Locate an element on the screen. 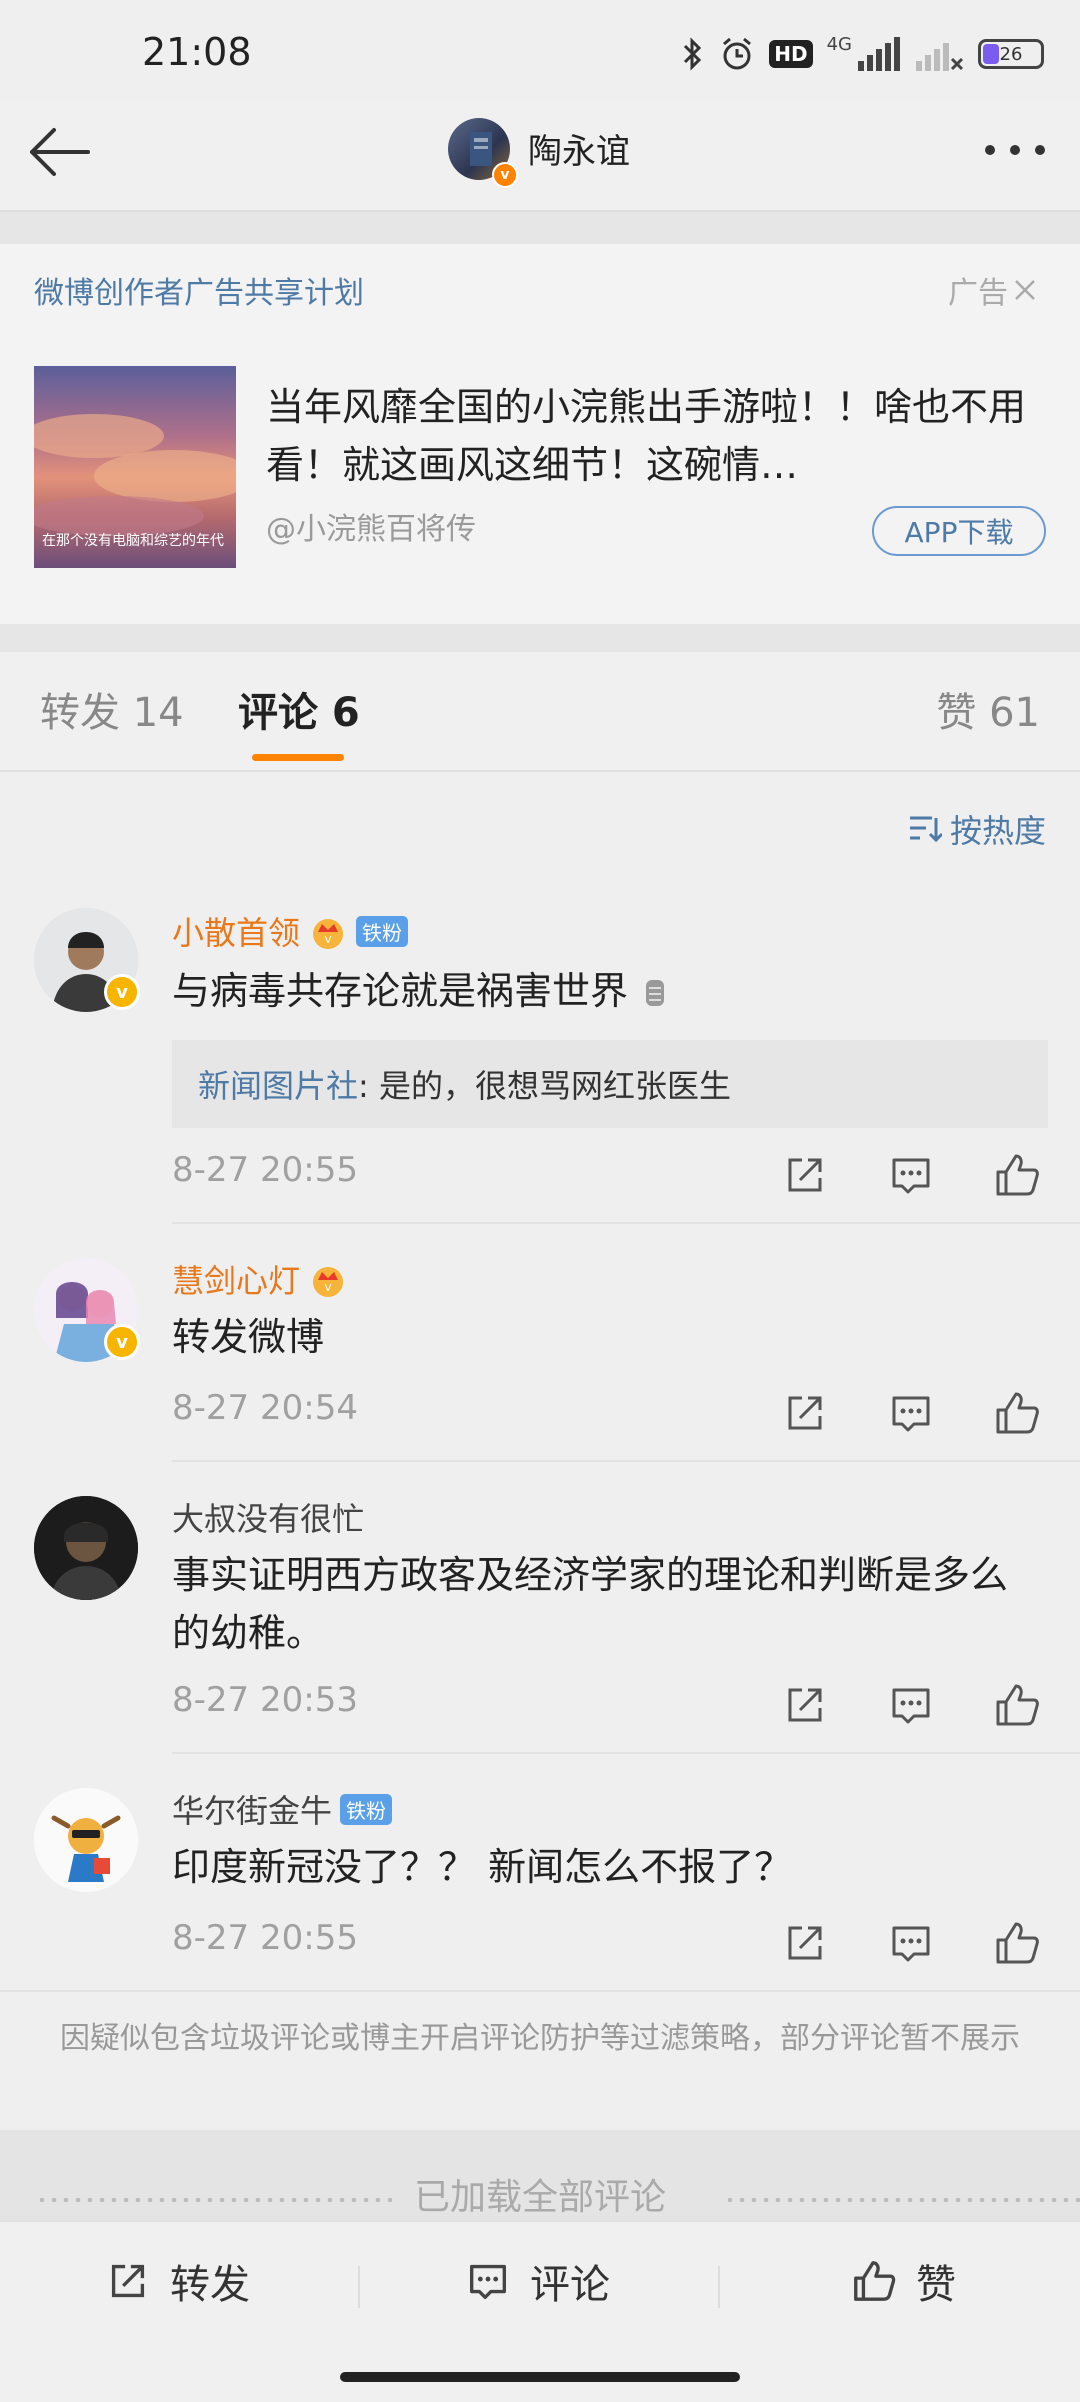 The width and height of the screenshot is (1080, 2402). repost-button: 转发 is located at coordinates (177, 2281).